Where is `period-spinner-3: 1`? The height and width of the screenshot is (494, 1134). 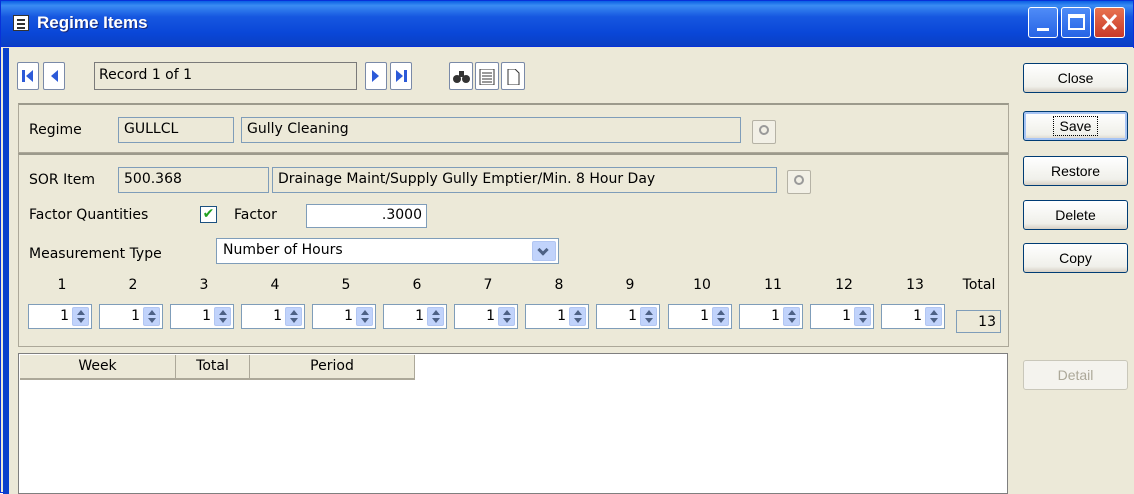 period-spinner-3: 1 is located at coordinates (202, 316).